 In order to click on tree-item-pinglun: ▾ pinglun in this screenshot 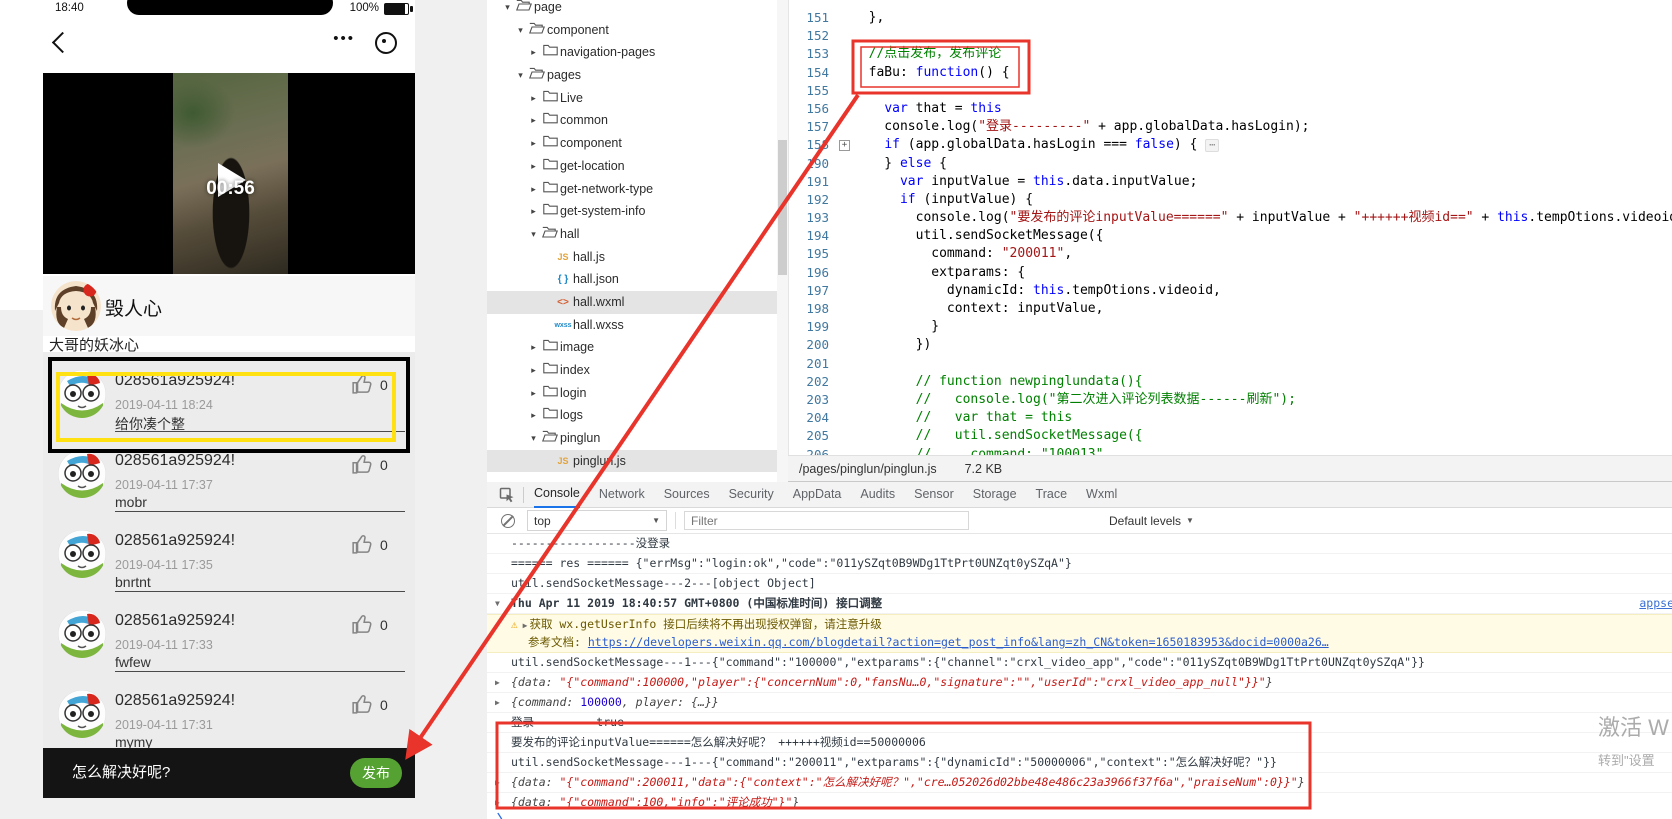, I will do `click(637, 438)`.